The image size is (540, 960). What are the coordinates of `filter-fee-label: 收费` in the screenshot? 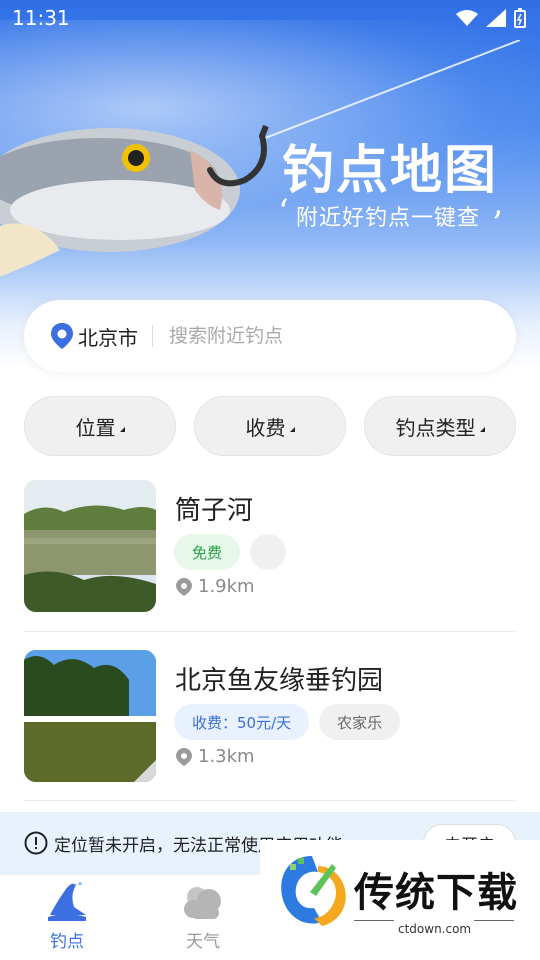 It's located at (265, 427).